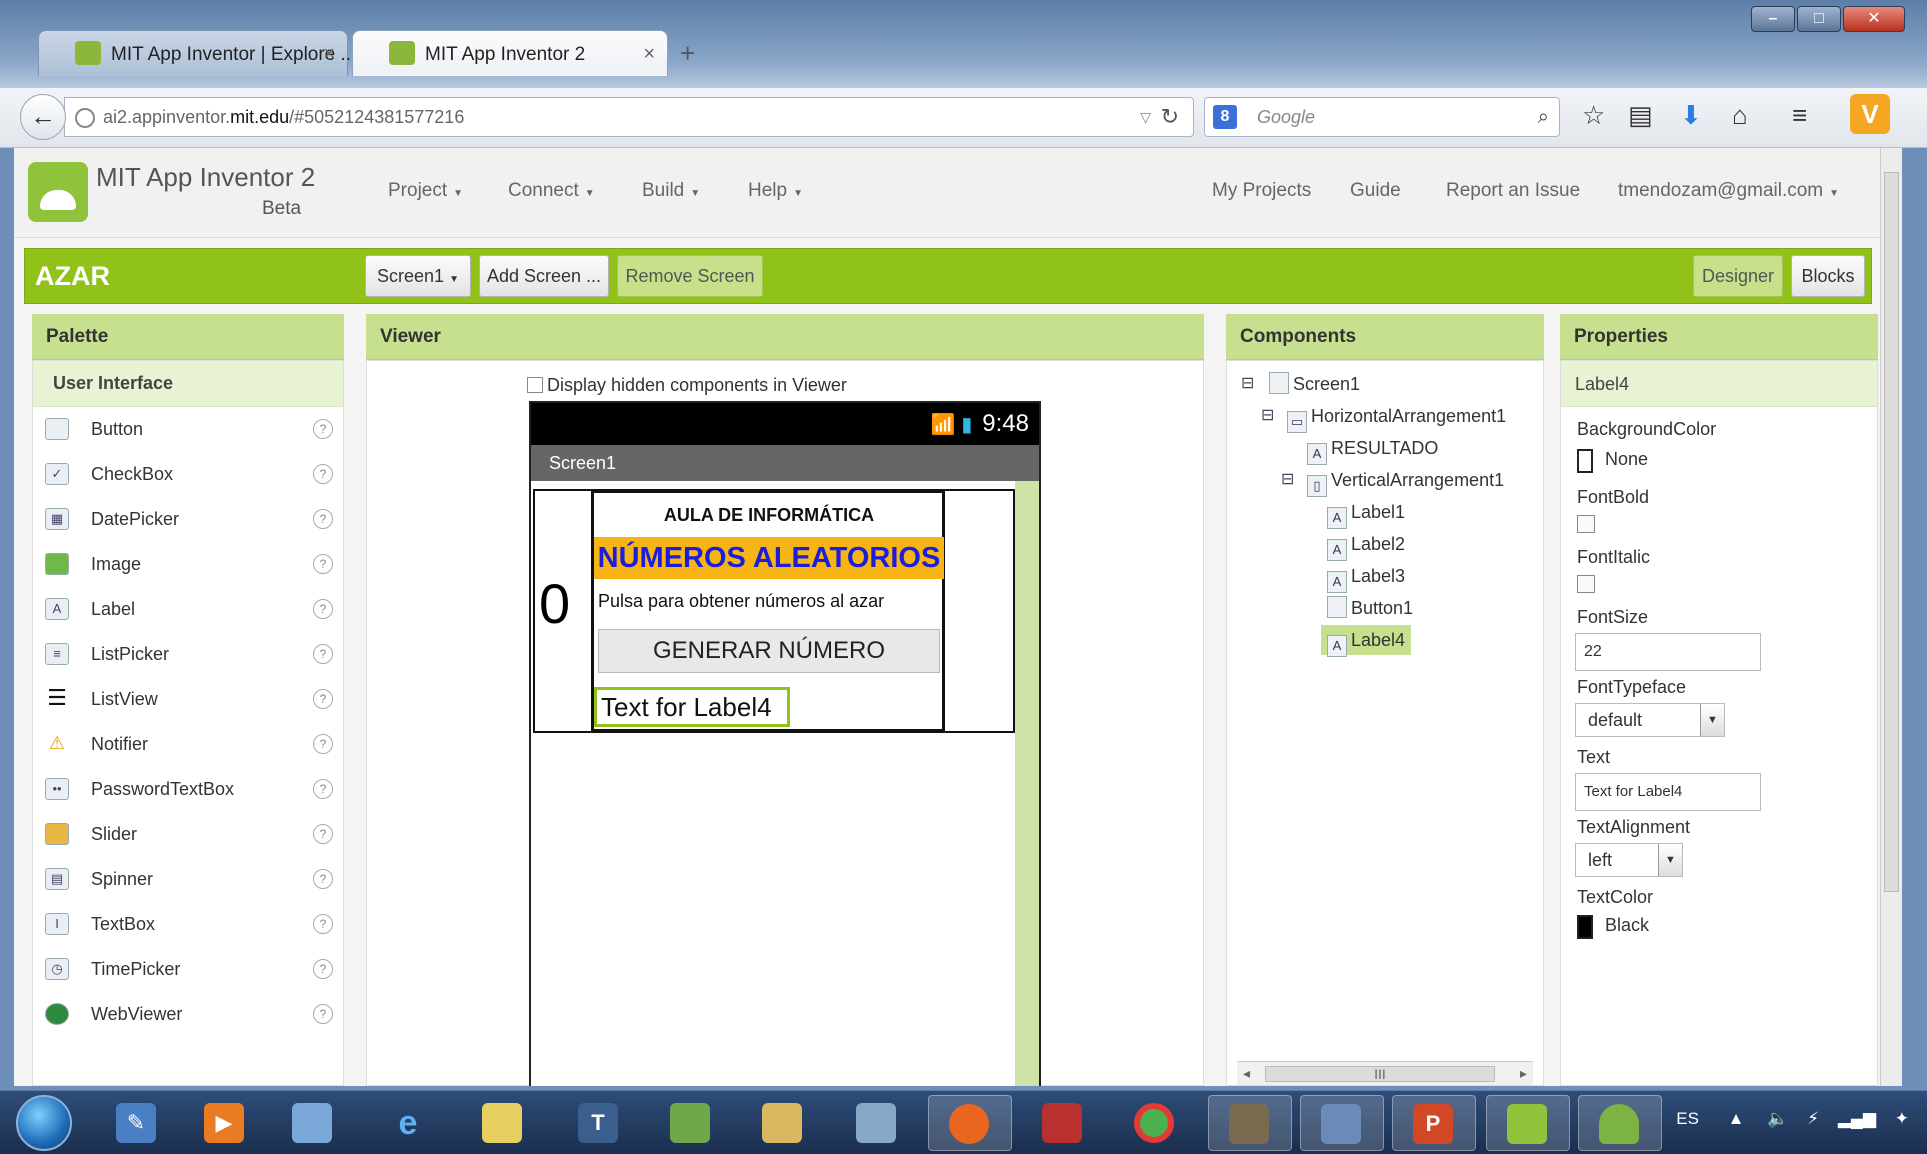 Image resolution: width=1927 pixels, height=1154 pixels. Describe the element at coordinates (188, 1014) in the screenshot. I see `palette-item-webviewer: WebViewer?` at that location.